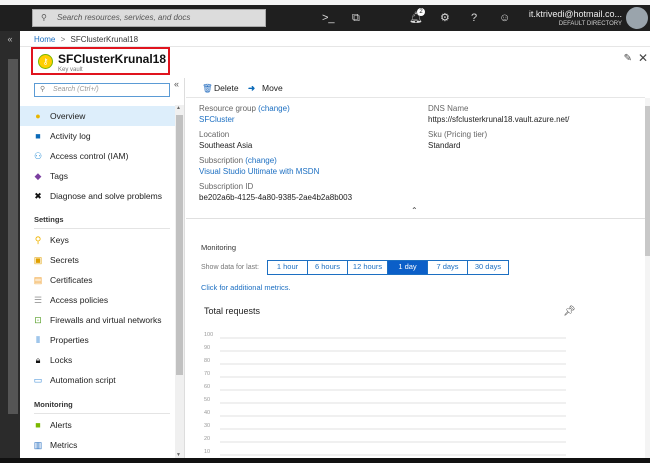 The height and width of the screenshot is (463, 650). What do you see at coordinates (97, 240) in the screenshot?
I see `menu-item-keys: ⚲ Keys` at bounding box center [97, 240].